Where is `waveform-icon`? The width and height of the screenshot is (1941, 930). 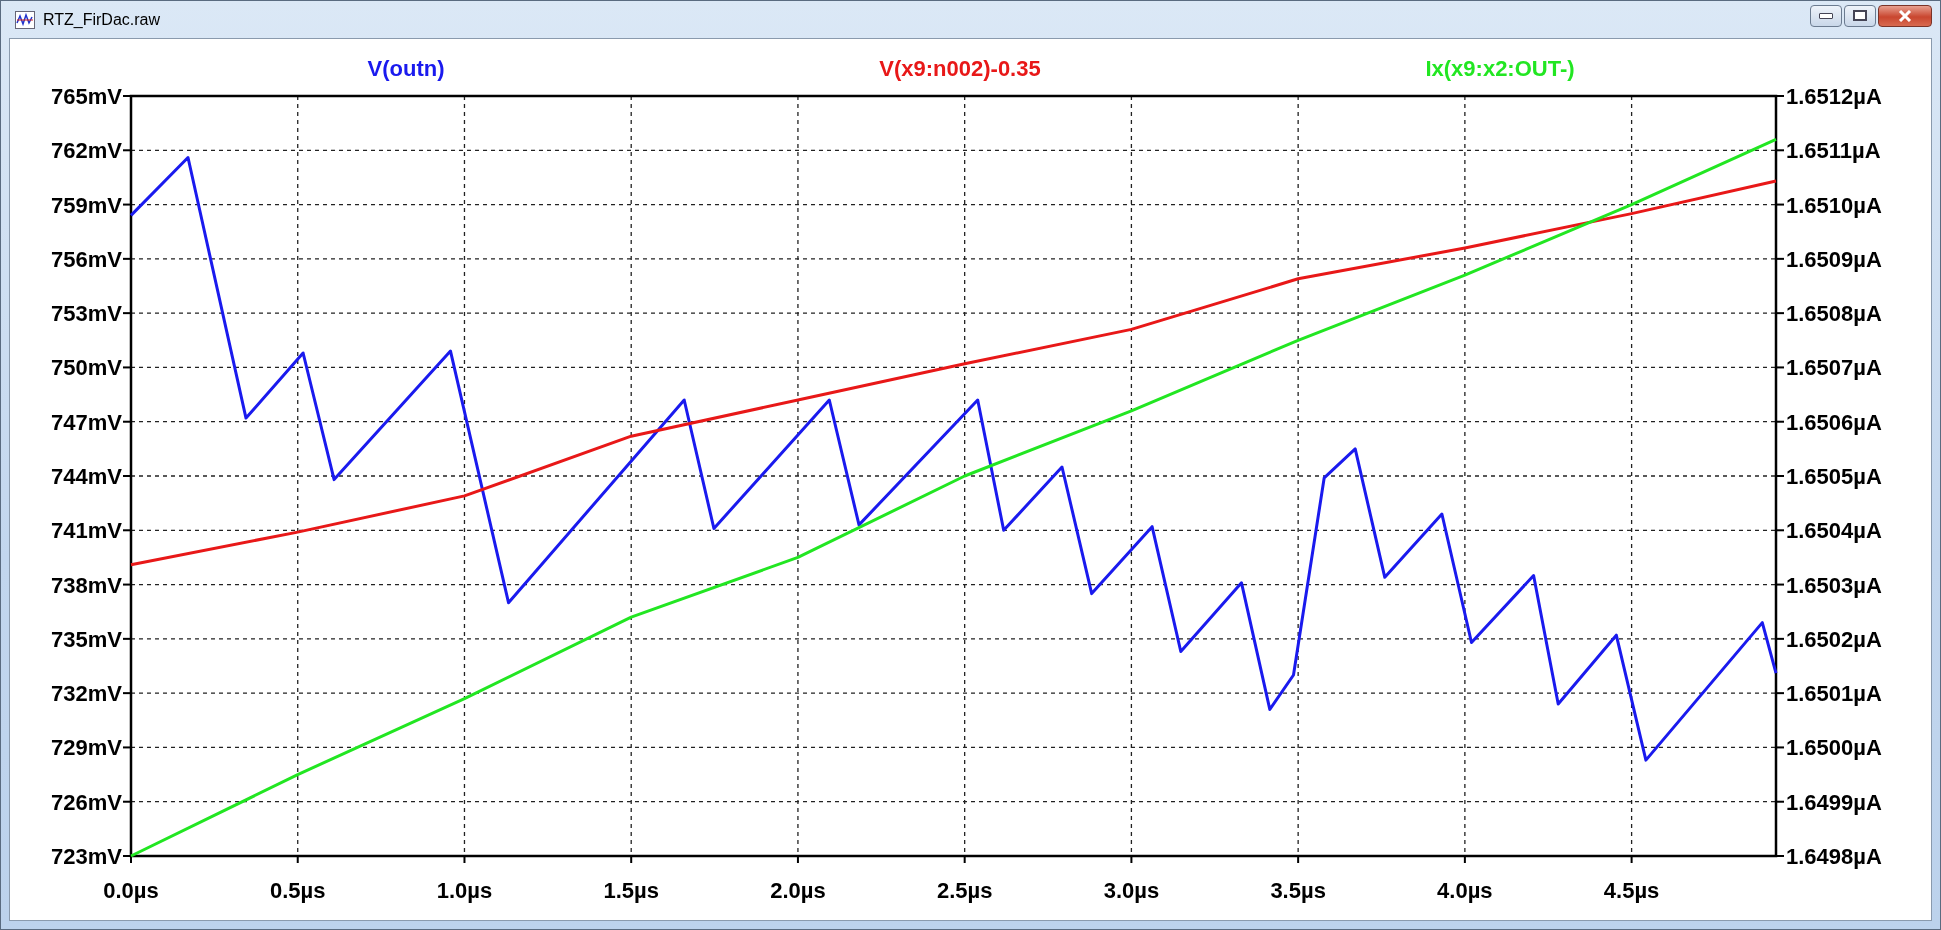
waveform-icon is located at coordinates (25, 19).